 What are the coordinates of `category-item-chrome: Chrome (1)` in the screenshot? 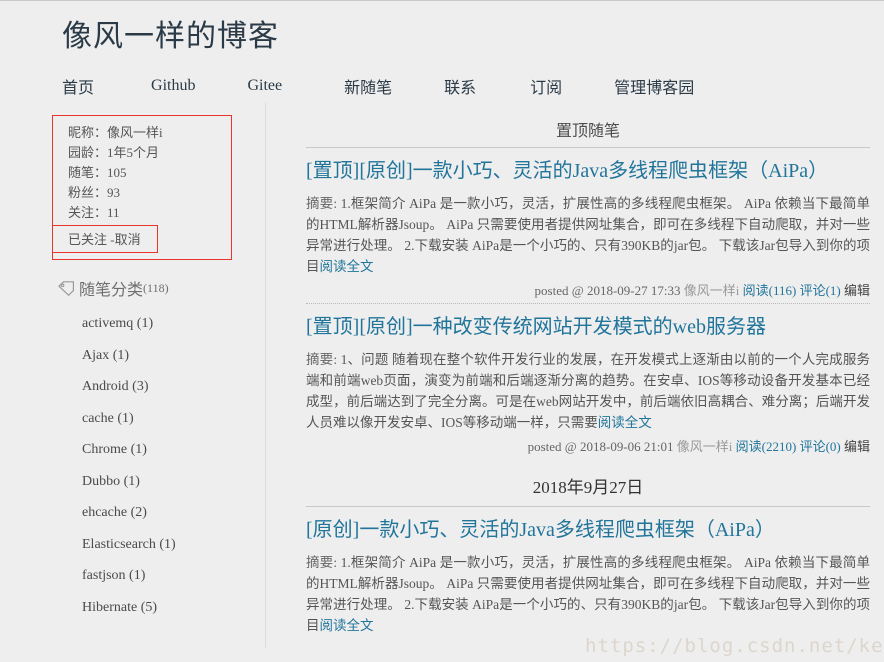 It's located at (173, 450).